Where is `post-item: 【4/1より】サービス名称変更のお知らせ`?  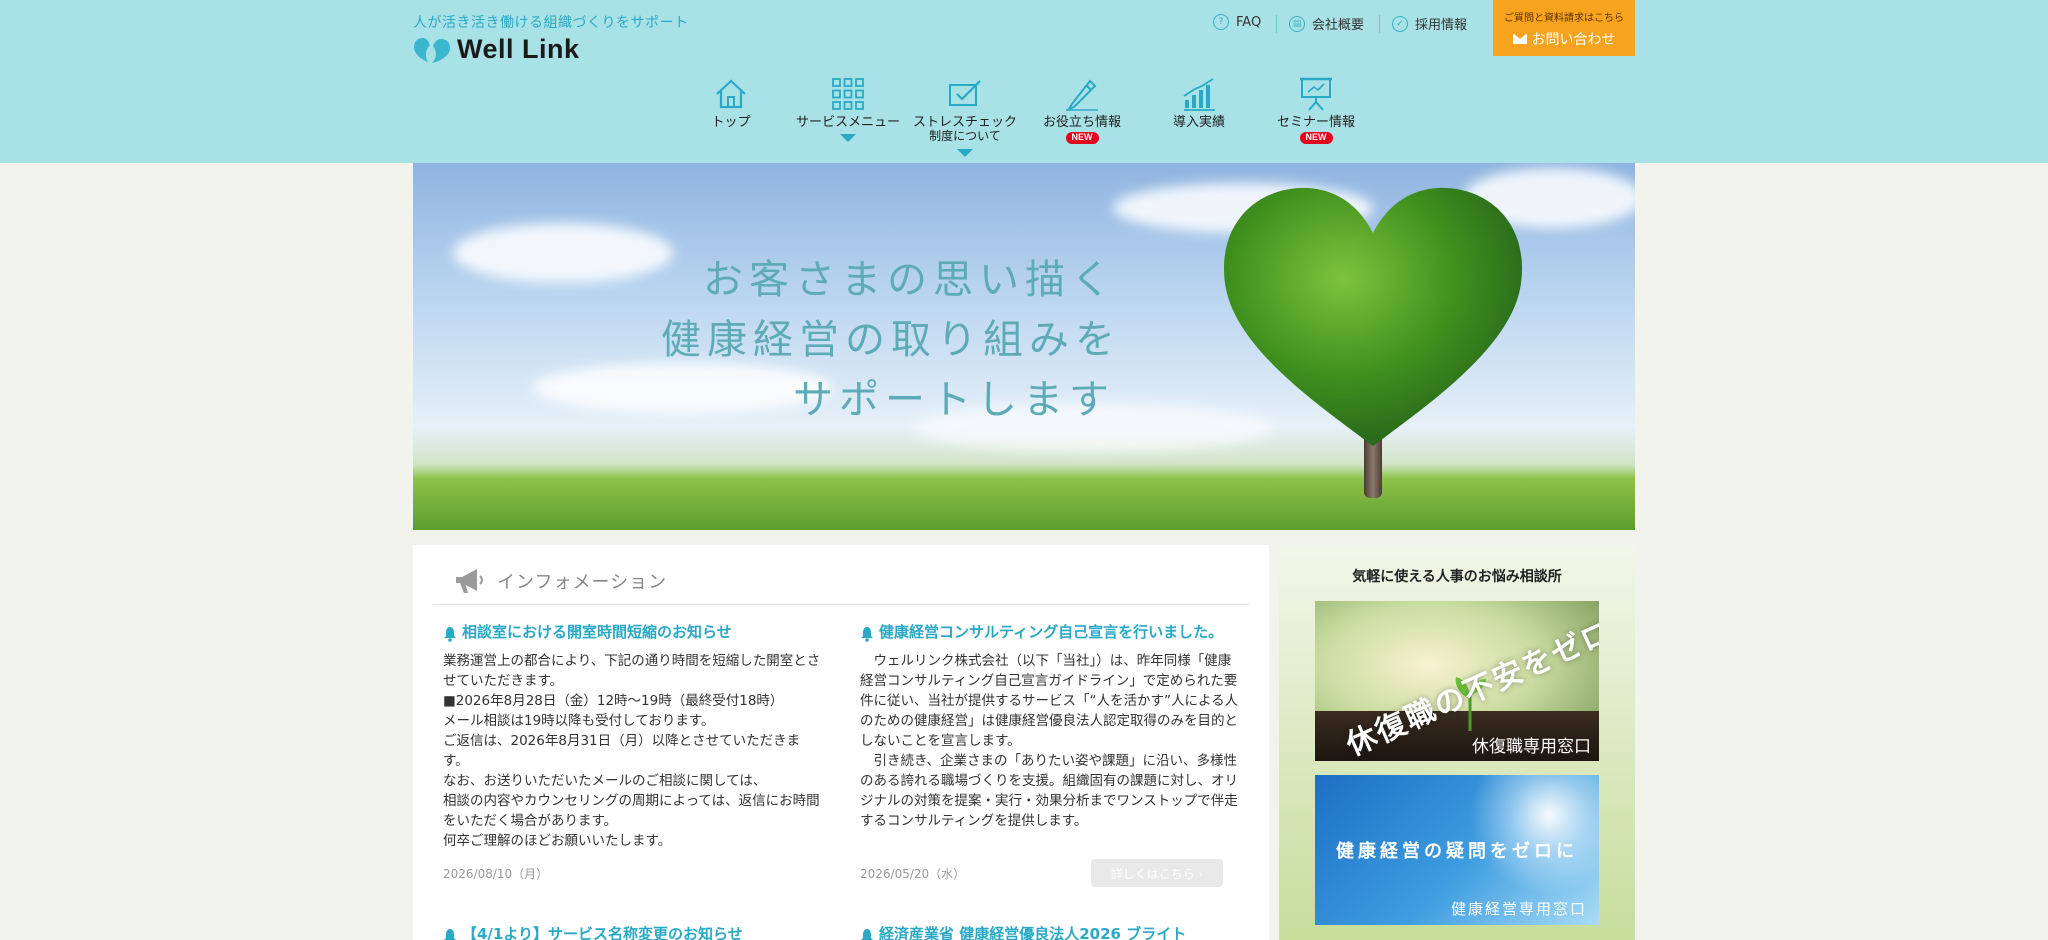 post-item: 【4/1より】サービス名称変更のお知らせ is located at coordinates (633, 932).